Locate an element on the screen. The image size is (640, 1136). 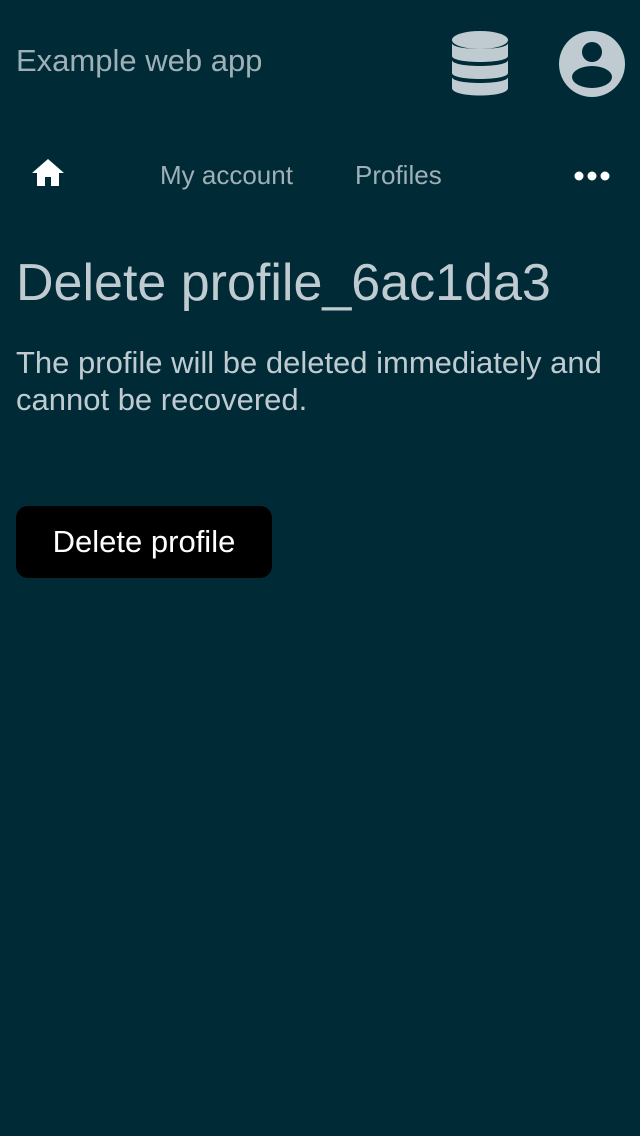
app-title: Example web app is located at coordinates (139, 61).